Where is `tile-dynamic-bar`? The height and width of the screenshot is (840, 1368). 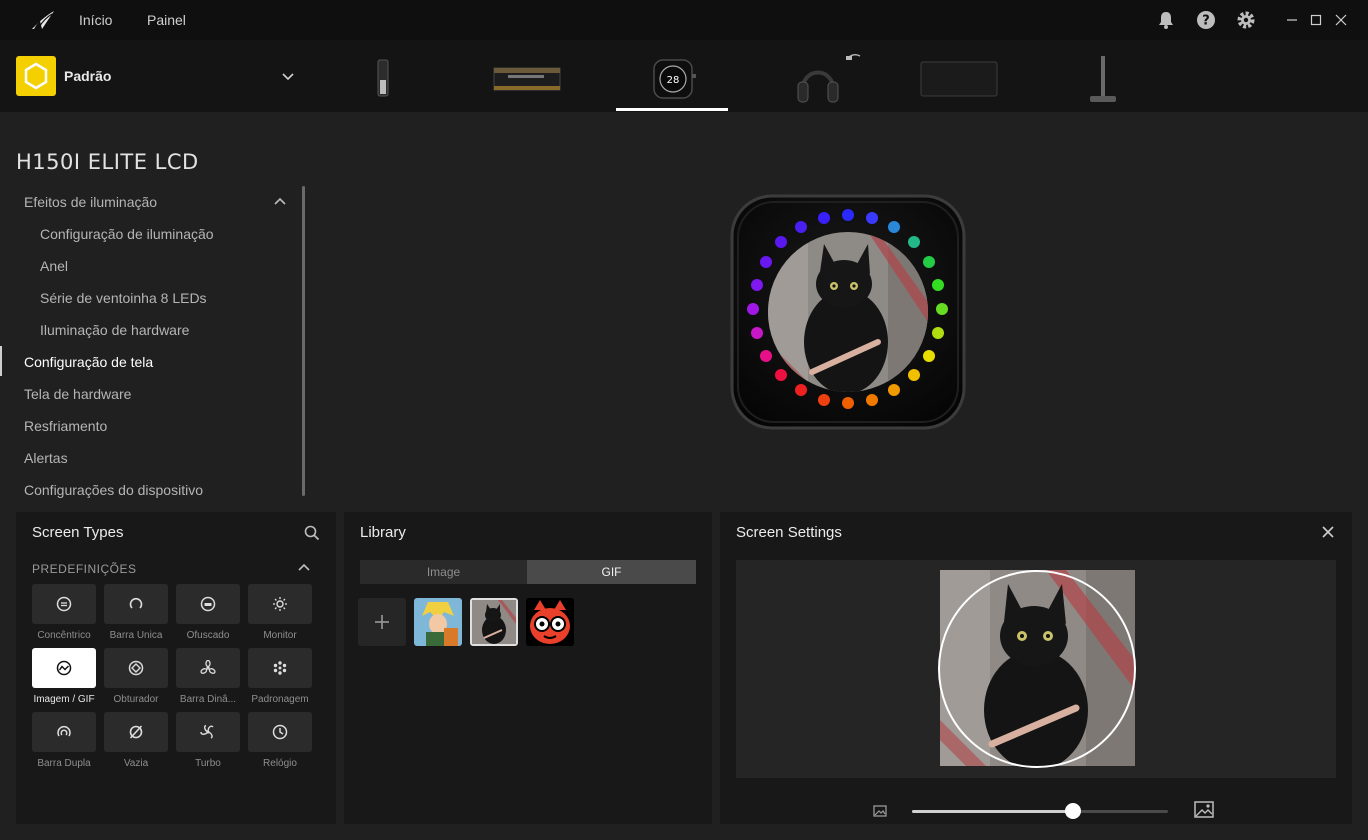 tile-dynamic-bar is located at coordinates (208, 668).